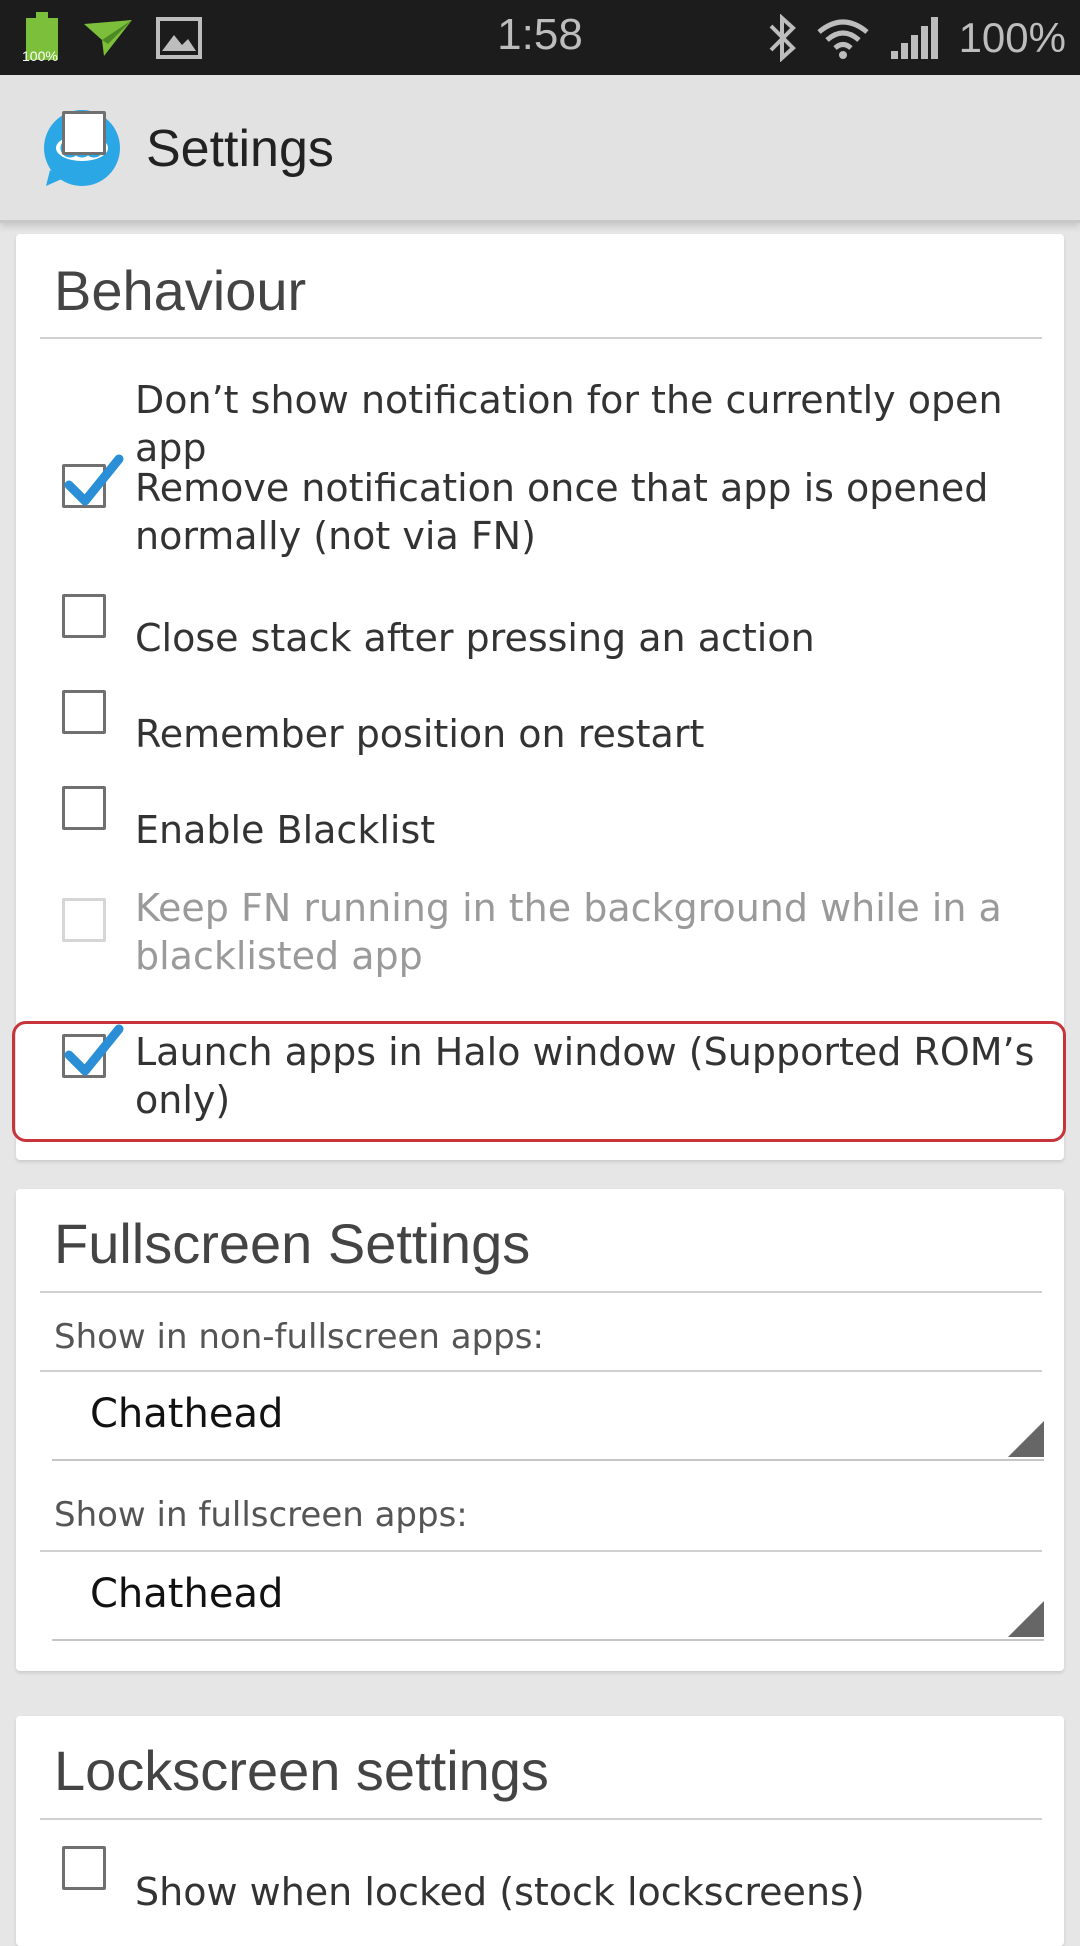 The width and height of the screenshot is (1080, 1946). Describe the element at coordinates (540, 826) in the screenshot. I see `pref-enable-blacklist: Enable Blacklist` at that location.